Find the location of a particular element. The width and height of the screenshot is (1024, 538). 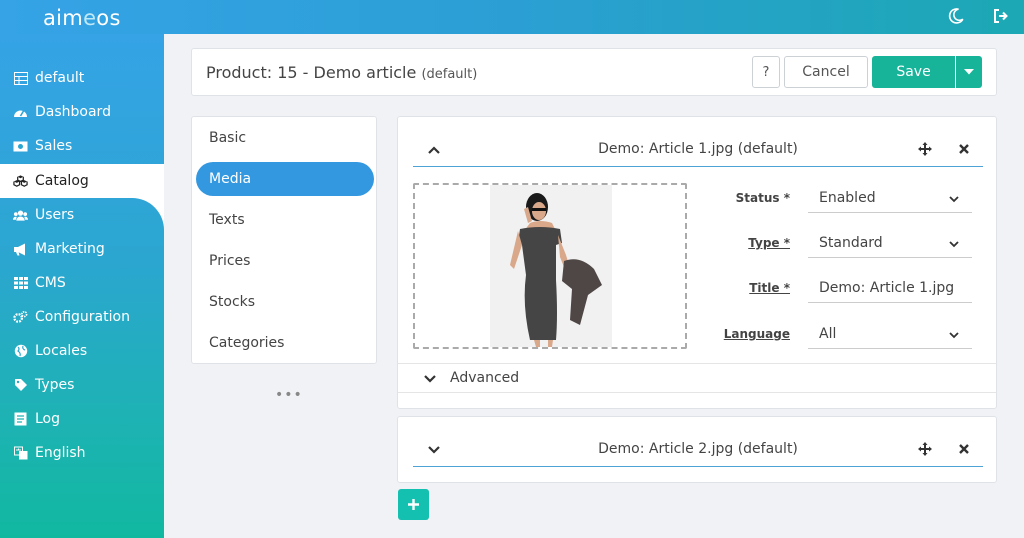

sidebar-item-label: CMS is located at coordinates (50, 283).